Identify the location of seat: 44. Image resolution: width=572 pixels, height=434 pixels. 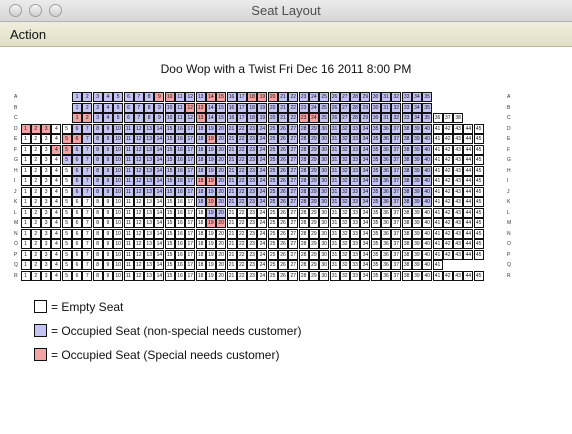
(468, 128).